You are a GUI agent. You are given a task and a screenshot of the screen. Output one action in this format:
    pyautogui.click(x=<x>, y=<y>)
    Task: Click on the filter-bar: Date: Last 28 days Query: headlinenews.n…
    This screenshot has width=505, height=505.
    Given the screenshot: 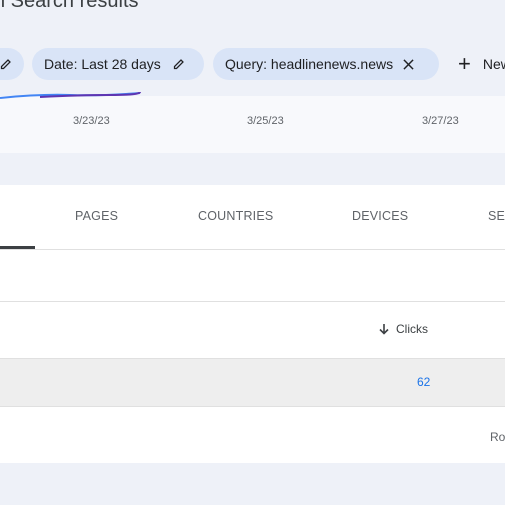 What is the action you would take?
    pyautogui.click(x=252, y=64)
    